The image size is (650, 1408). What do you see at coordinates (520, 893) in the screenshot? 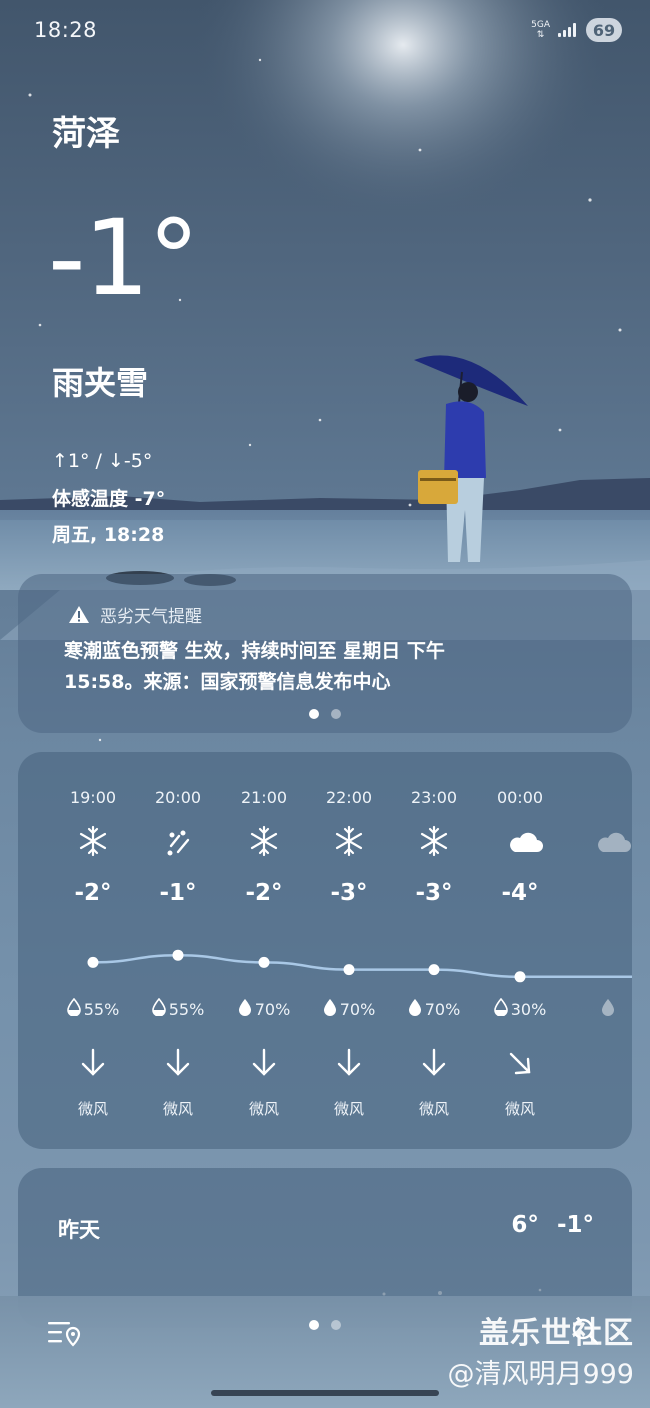
I see `hourly-temperature: -4°` at bounding box center [520, 893].